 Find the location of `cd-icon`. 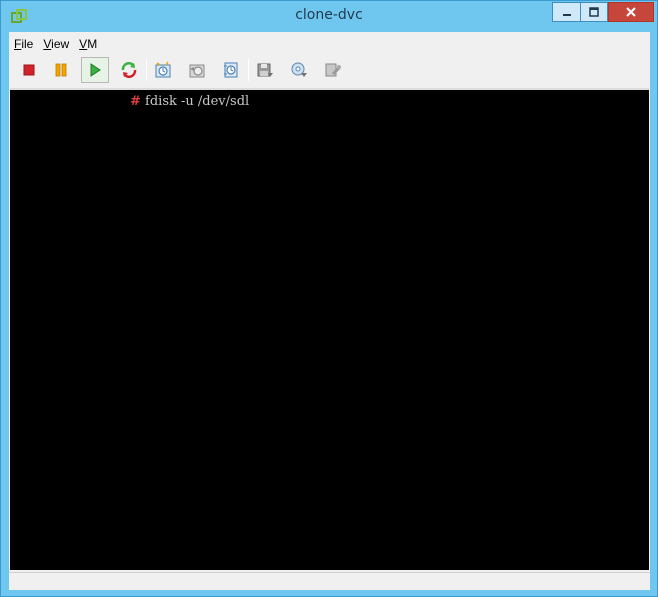

cd-icon is located at coordinates (299, 69).